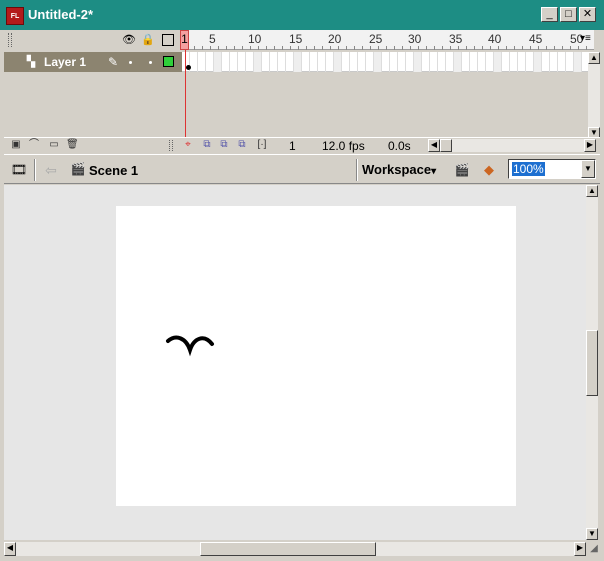  Describe the element at coordinates (587, 14) in the screenshot. I see `close-button: ✕` at that location.